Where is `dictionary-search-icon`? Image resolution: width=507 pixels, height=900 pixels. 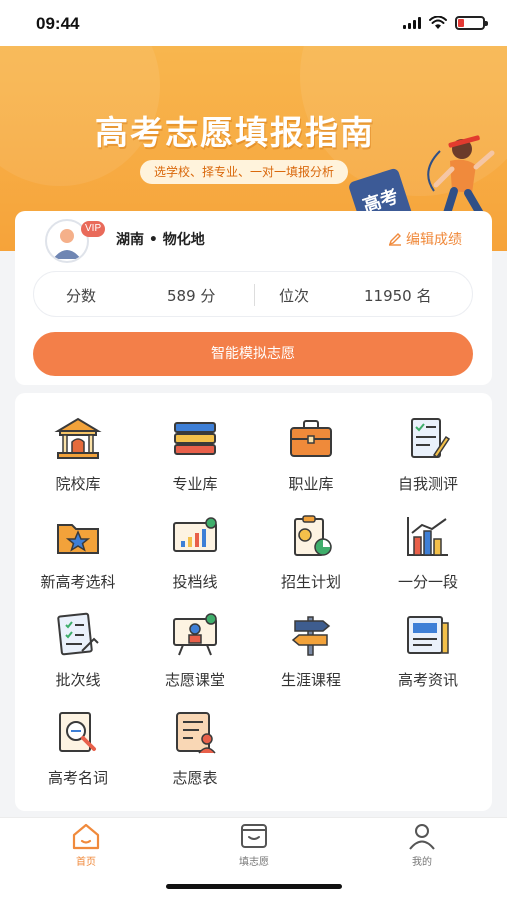
dictionary-search-icon is located at coordinates (77, 732).